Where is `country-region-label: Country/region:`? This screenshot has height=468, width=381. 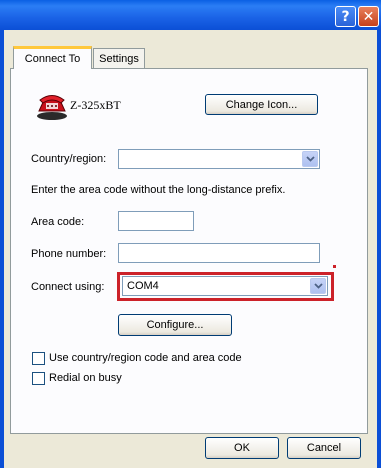 country-region-label: Country/region: is located at coordinates (69, 159).